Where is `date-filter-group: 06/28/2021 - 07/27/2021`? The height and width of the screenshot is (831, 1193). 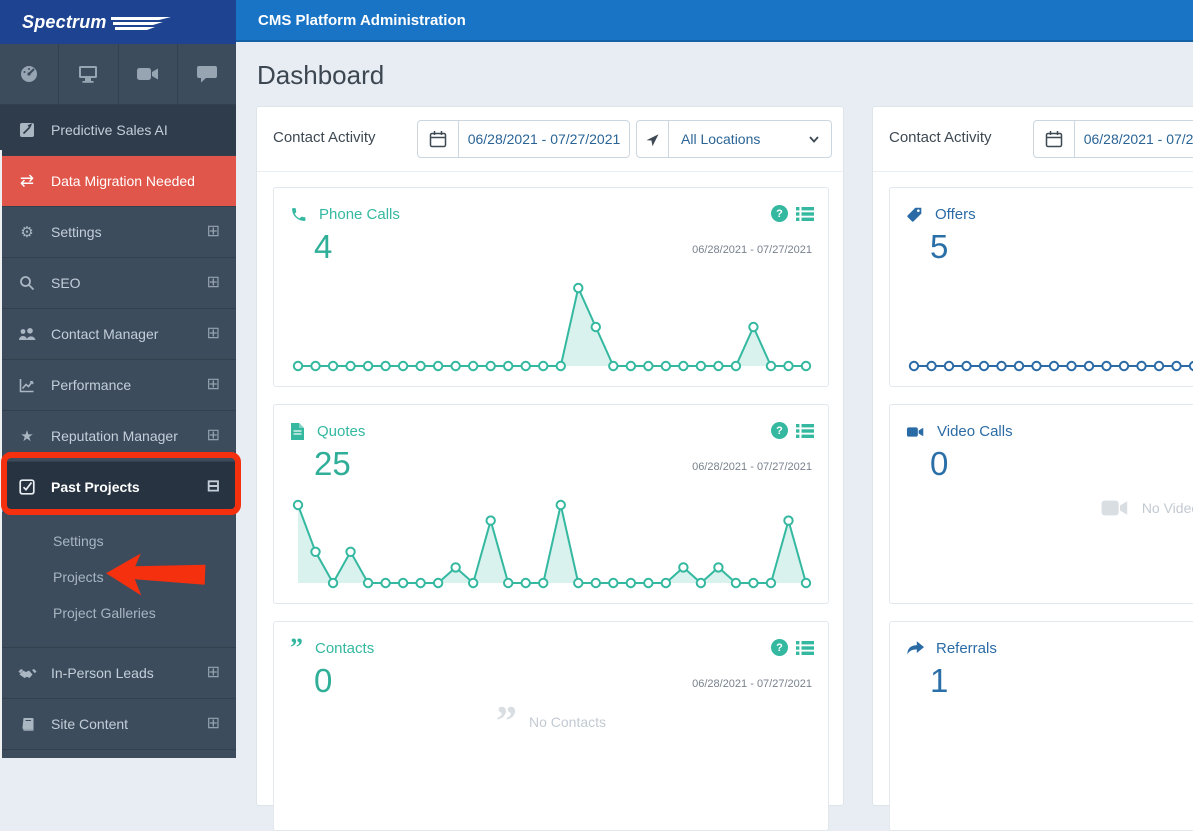
date-filter-group: 06/28/2021 - 07/27/2021 is located at coordinates (1113, 139).